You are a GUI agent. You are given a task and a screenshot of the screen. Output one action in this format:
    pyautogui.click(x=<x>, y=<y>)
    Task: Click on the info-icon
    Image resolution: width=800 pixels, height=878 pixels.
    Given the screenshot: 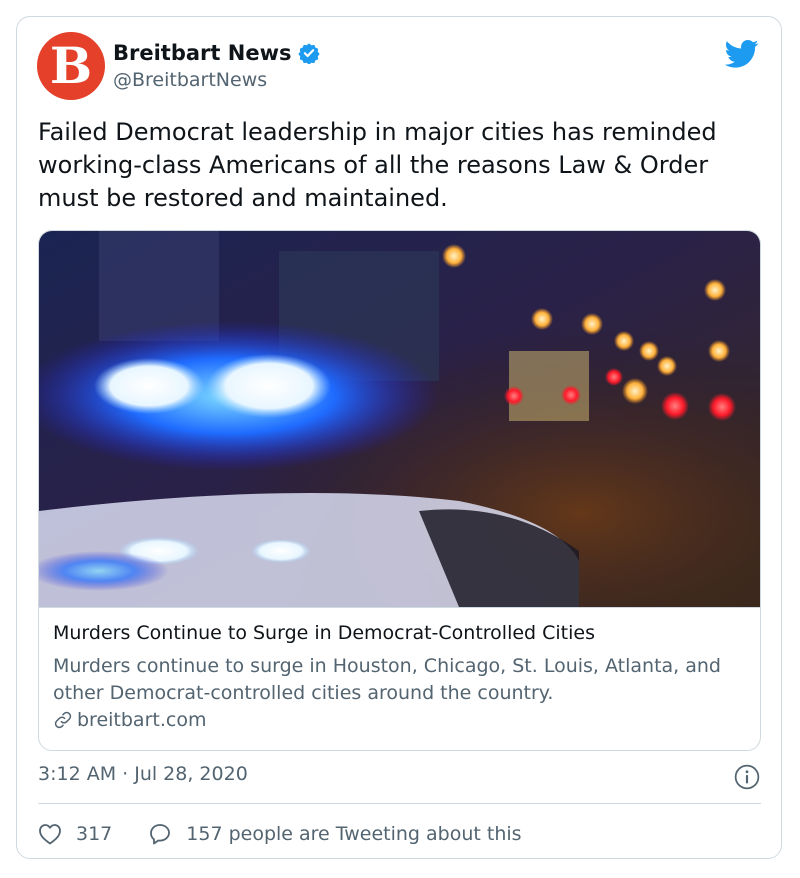 What is the action you would take?
    pyautogui.click(x=747, y=777)
    